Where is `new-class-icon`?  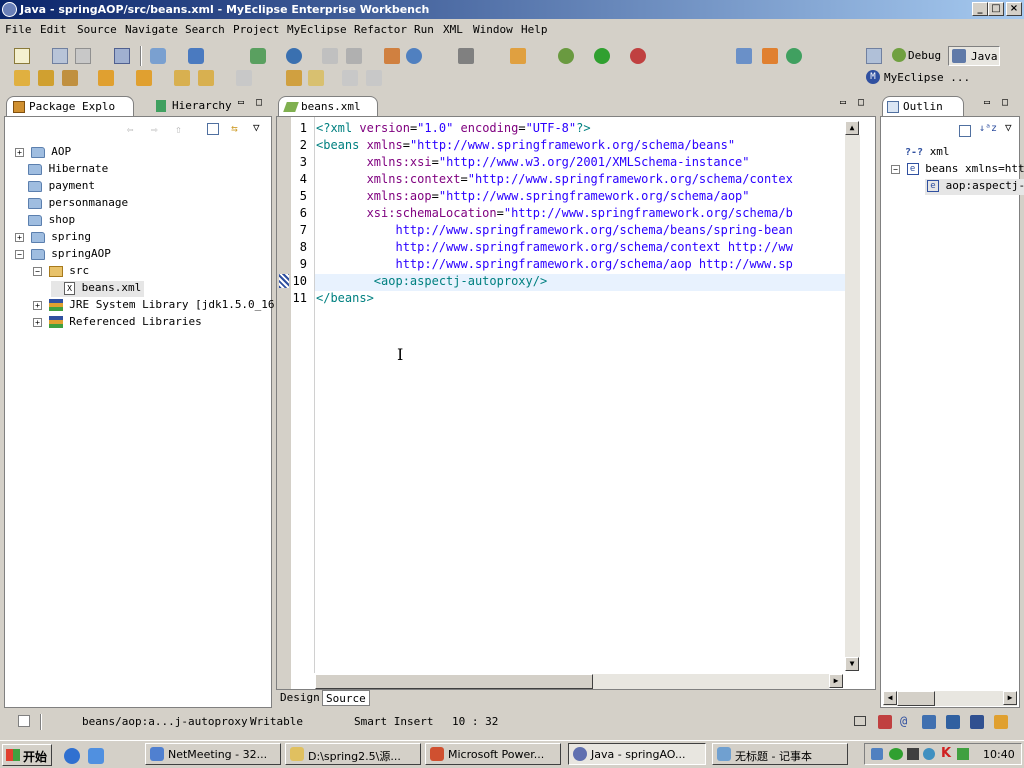 new-class-icon is located at coordinates (770, 56).